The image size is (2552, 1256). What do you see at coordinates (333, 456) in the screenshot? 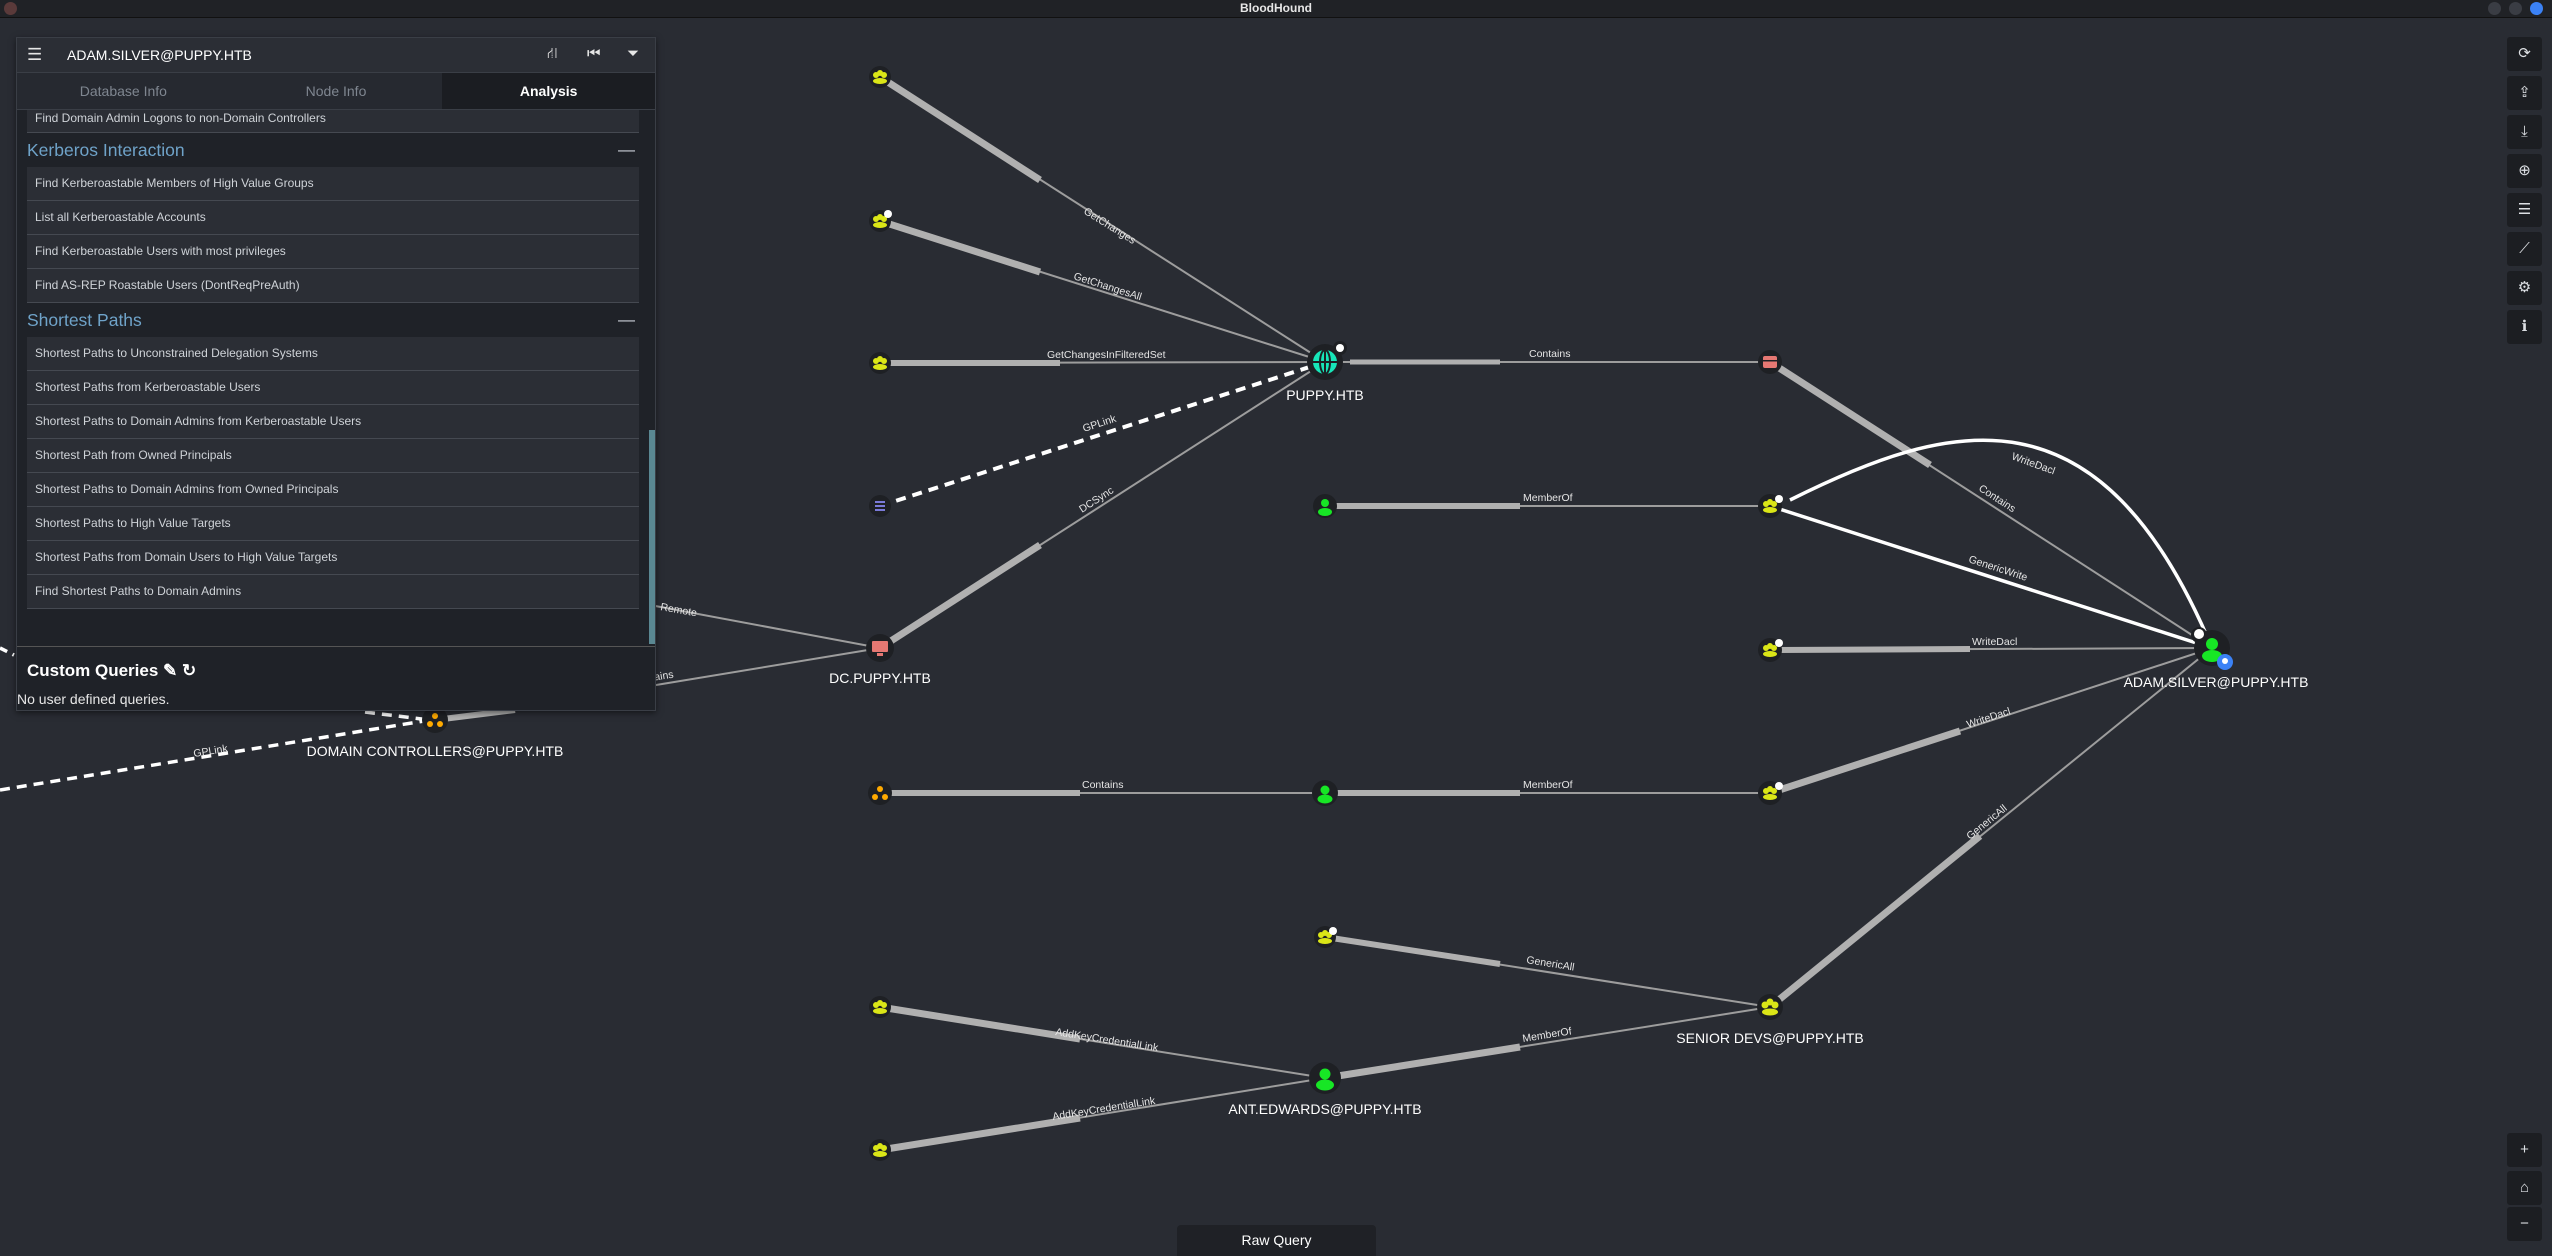
I see `query-item: Shortest Path from Owned Principals` at bounding box center [333, 456].